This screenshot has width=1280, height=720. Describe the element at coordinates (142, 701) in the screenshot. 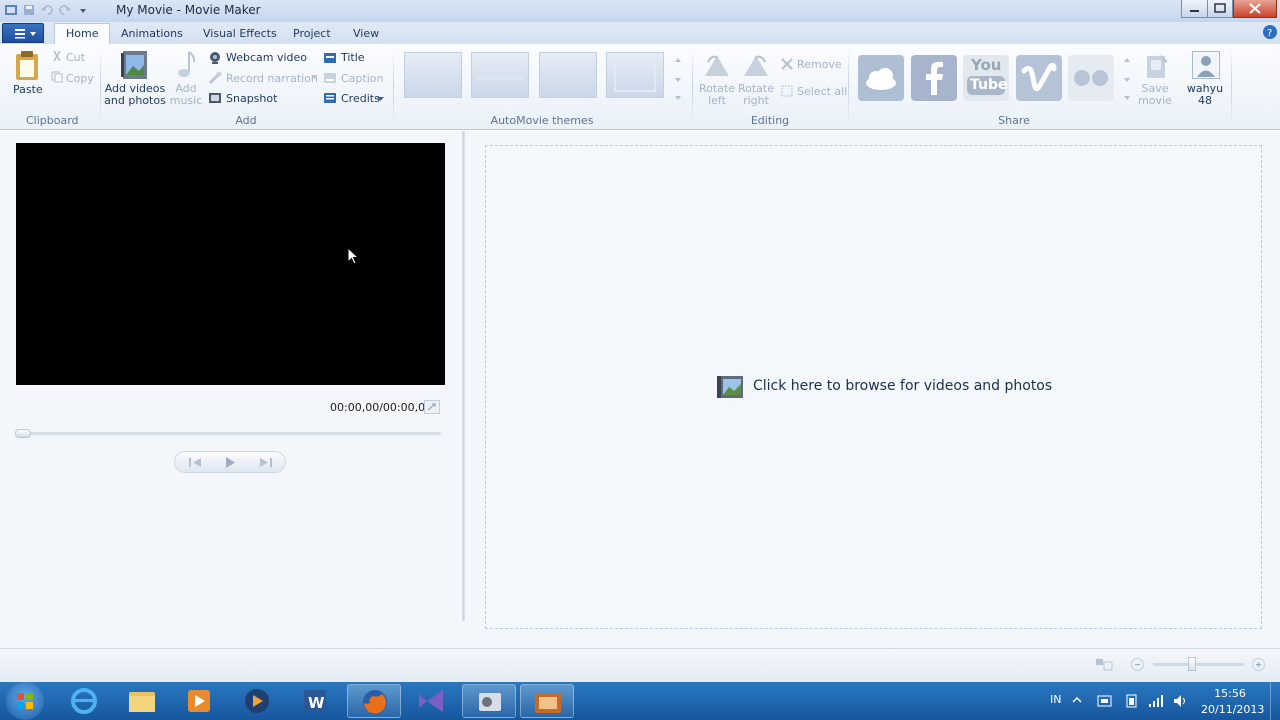

I see `file-explorer-icon` at that location.